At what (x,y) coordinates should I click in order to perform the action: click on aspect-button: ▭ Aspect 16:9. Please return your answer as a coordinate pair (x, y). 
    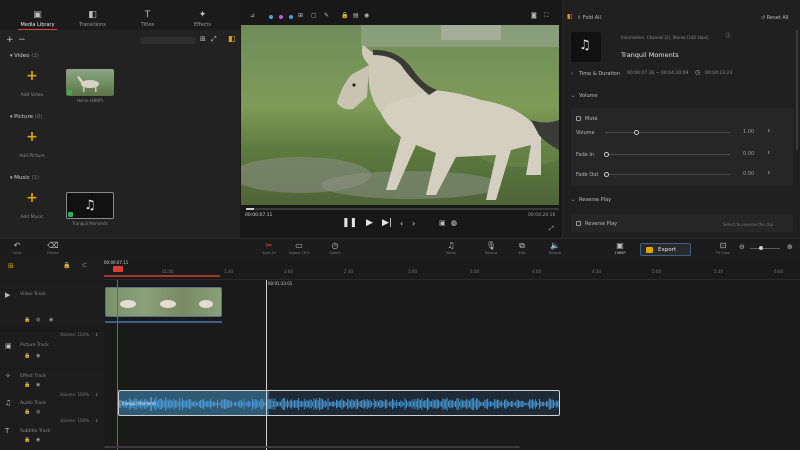
    Looking at the image, I should click on (299, 249).